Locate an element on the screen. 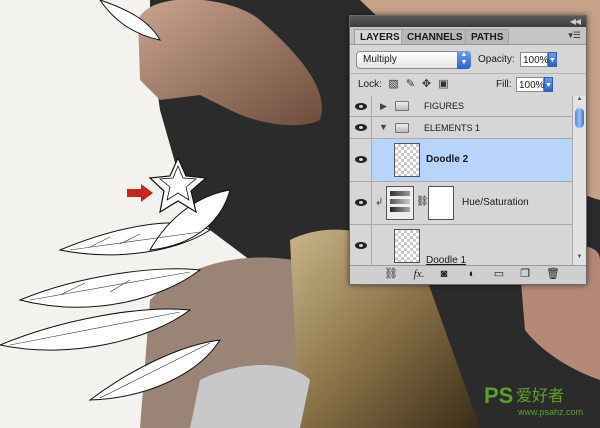 The image size is (600, 428). watermark-logo: PS 爱好者 www.psahz.com is located at coordinates (538, 400).